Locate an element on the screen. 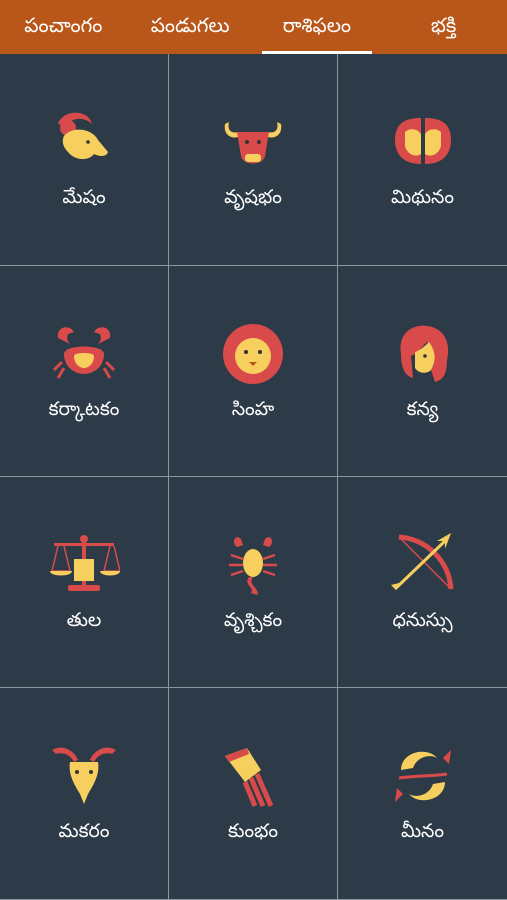 This screenshot has width=507, height=900. sign-label: కుంభం is located at coordinates (252, 831).